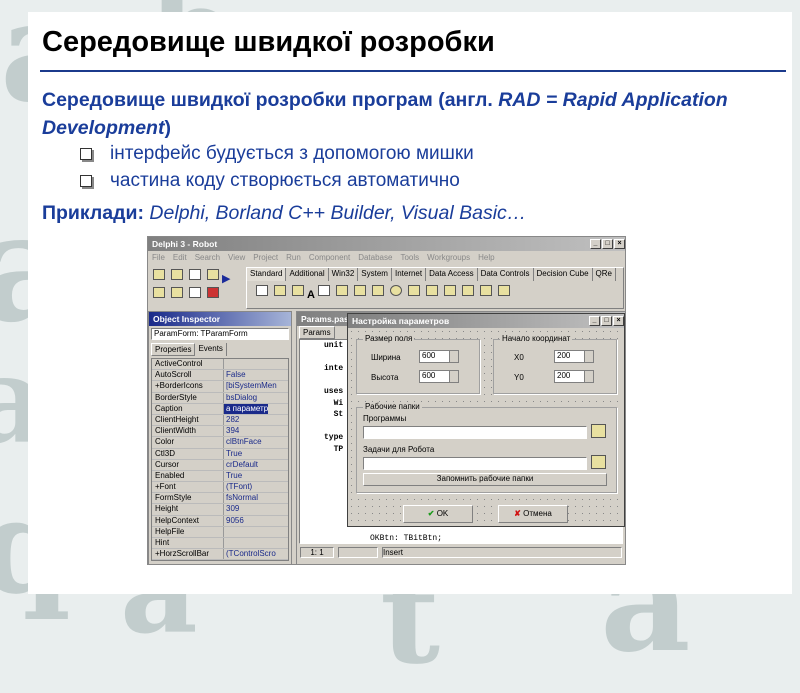  I want to click on height-spin: 600, so click(439, 376).